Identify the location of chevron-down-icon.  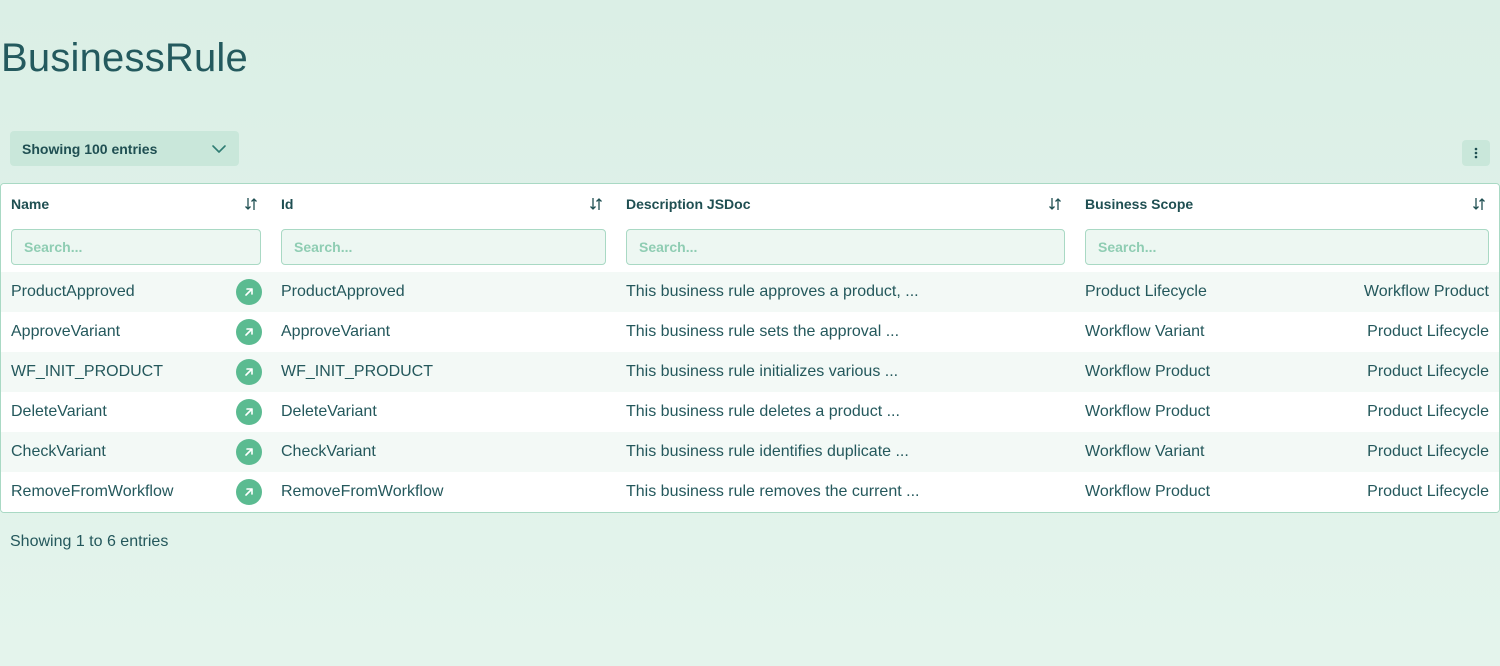
(219, 149).